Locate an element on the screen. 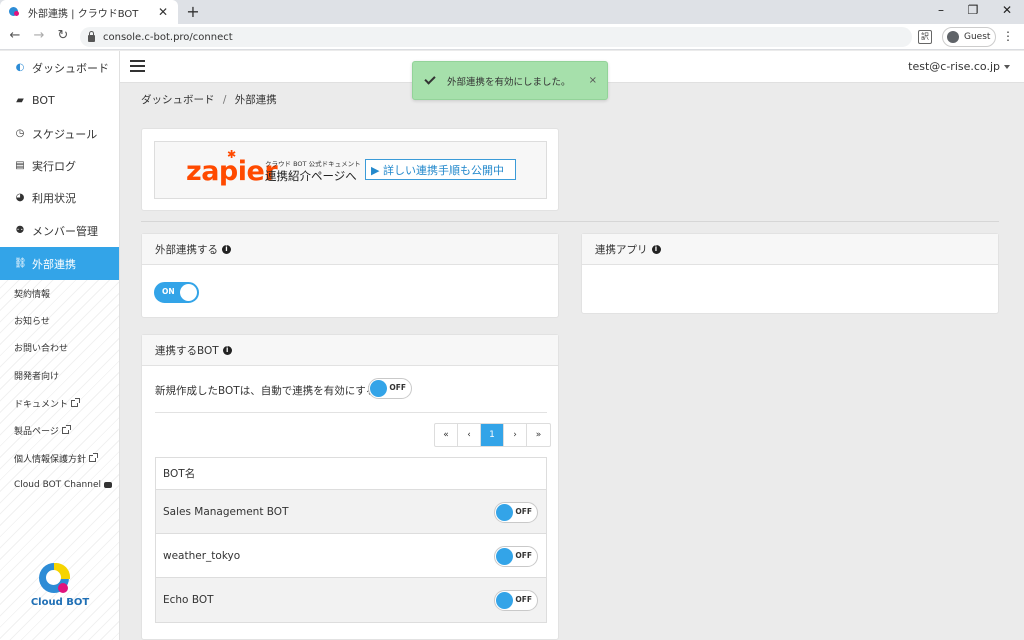  bot-name: Sales Management BOT is located at coordinates (226, 511).